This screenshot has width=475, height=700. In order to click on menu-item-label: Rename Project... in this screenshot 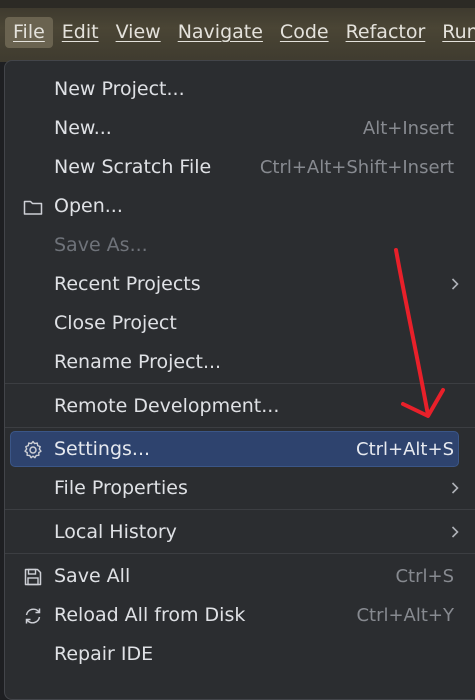, I will do `click(138, 362)`.